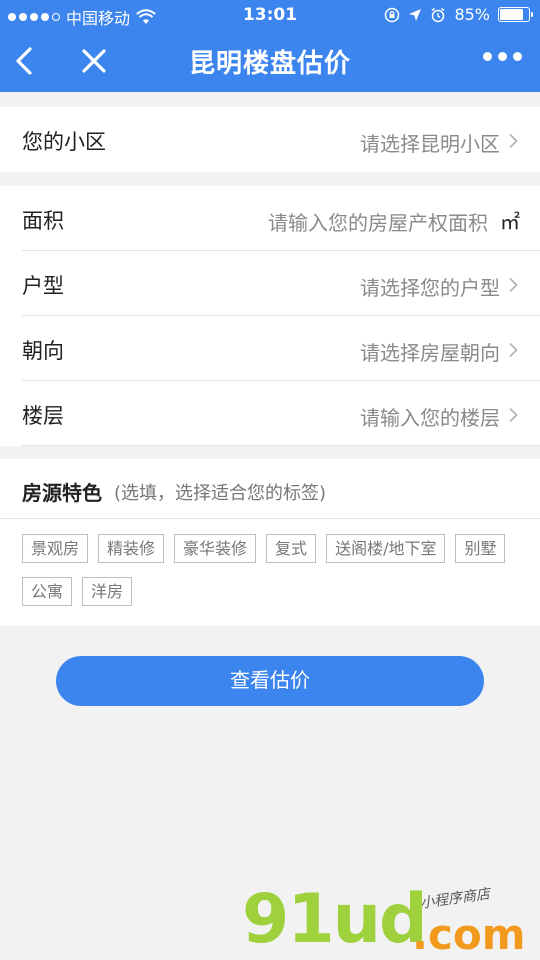 The image size is (540, 960). What do you see at coordinates (386, 548) in the screenshot?
I see `tag-attic-basement: 送阁楼/地下室` at bounding box center [386, 548].